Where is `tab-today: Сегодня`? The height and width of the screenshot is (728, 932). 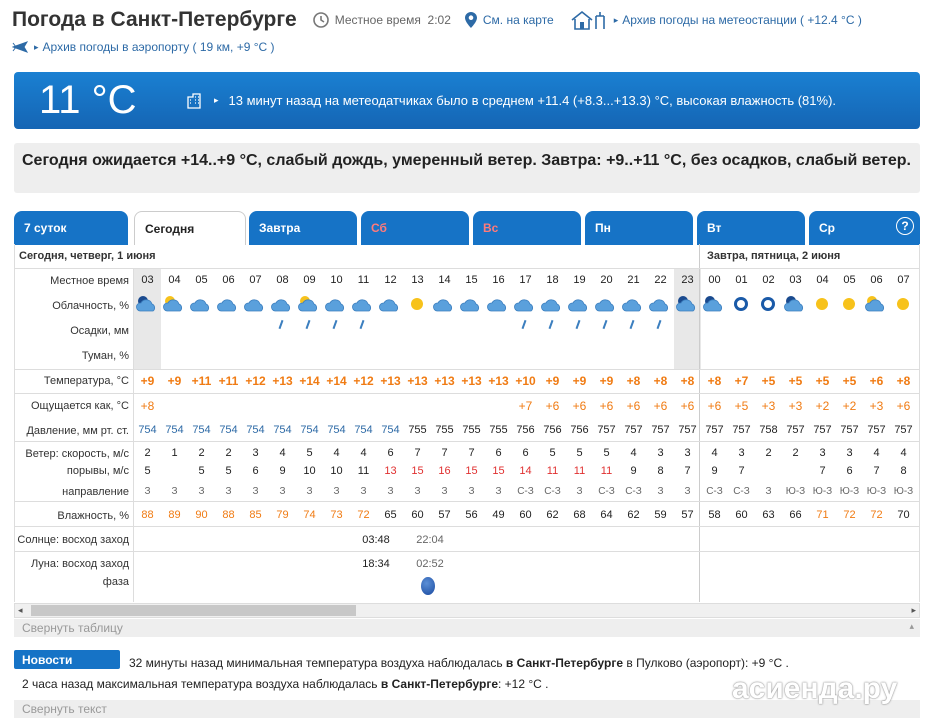
tab-today: Сегодня is located at coordinates (190, 228).